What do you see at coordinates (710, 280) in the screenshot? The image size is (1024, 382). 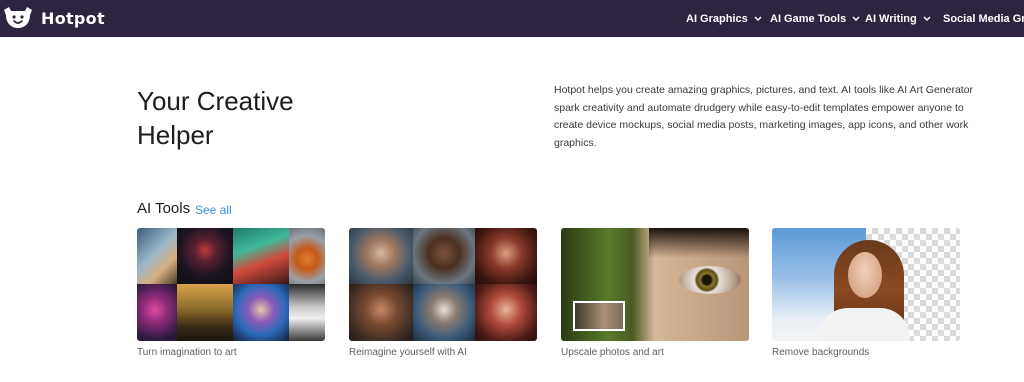 I see `eye-shape` at bounding box center [710, 280].